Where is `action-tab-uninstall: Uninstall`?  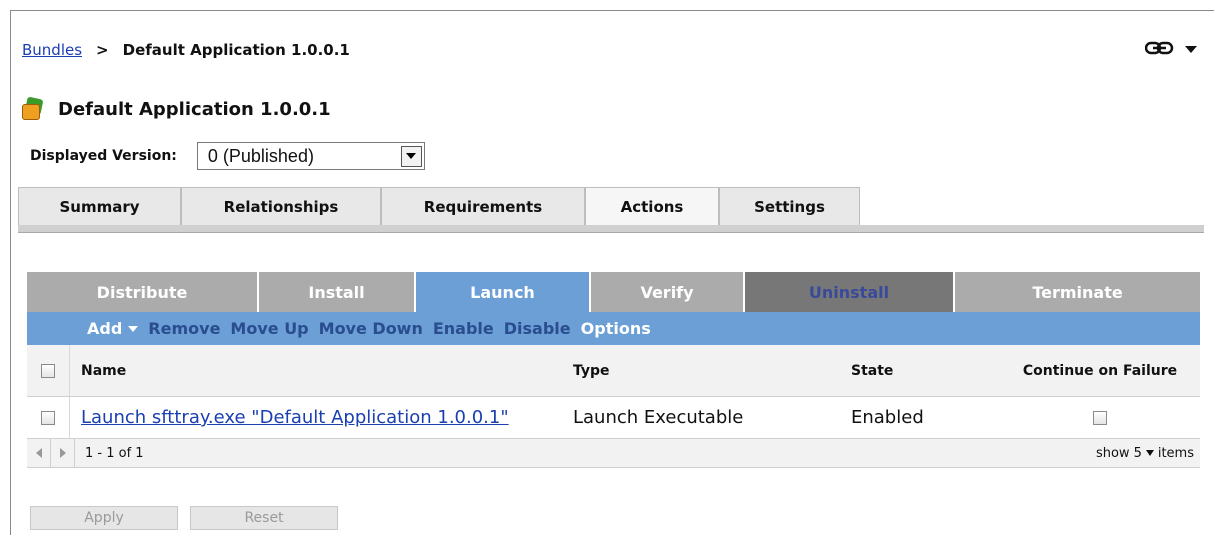
action-tab-uninstall: Uninstall is located at coordinates (850, 292).